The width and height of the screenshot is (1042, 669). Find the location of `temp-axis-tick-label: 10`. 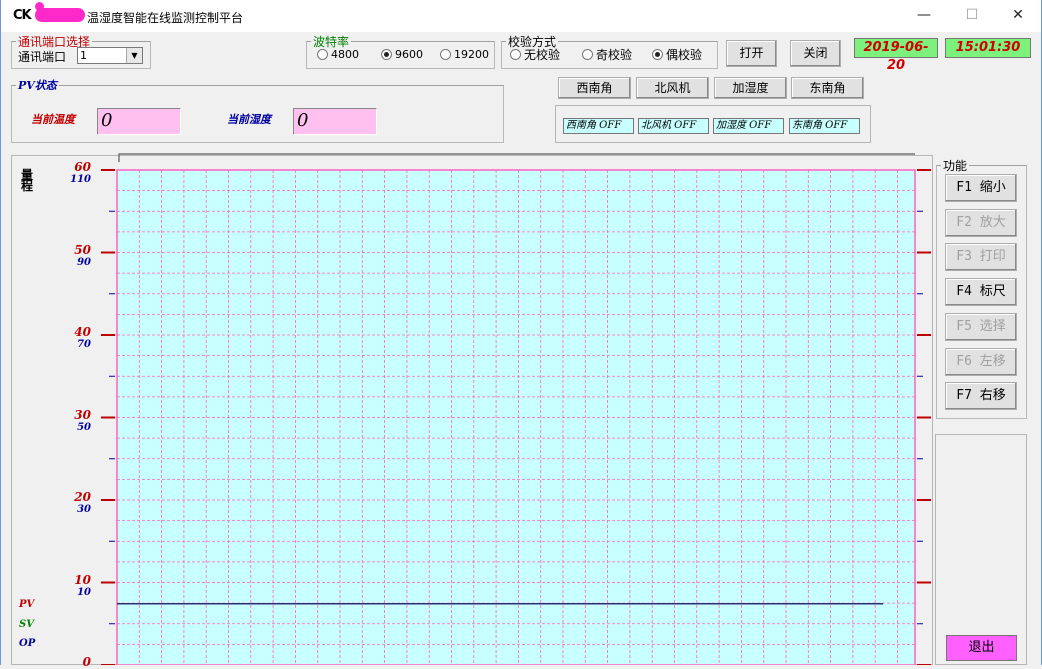

temp-axis-tick-label: 10 is located at coordinates (82, 579).